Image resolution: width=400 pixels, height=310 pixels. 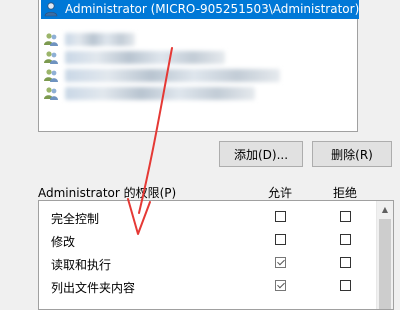 I want to click on remove-button: 删除(R), so click(x=352, y=154).